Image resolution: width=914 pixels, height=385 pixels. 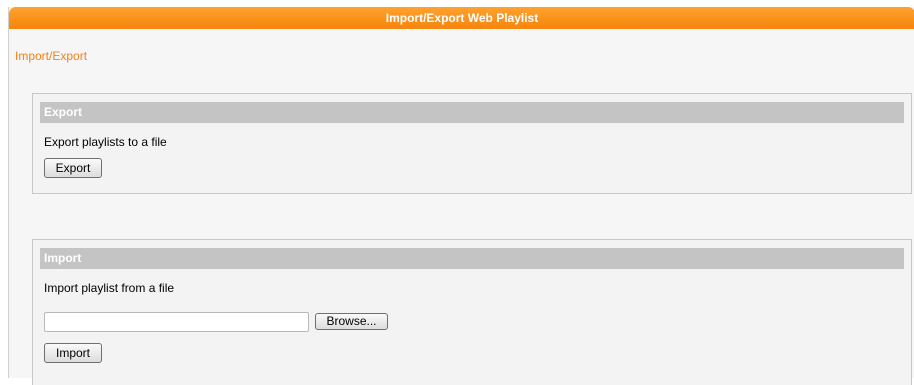 I want to click on file-path-input, so click(x=176, y=322).